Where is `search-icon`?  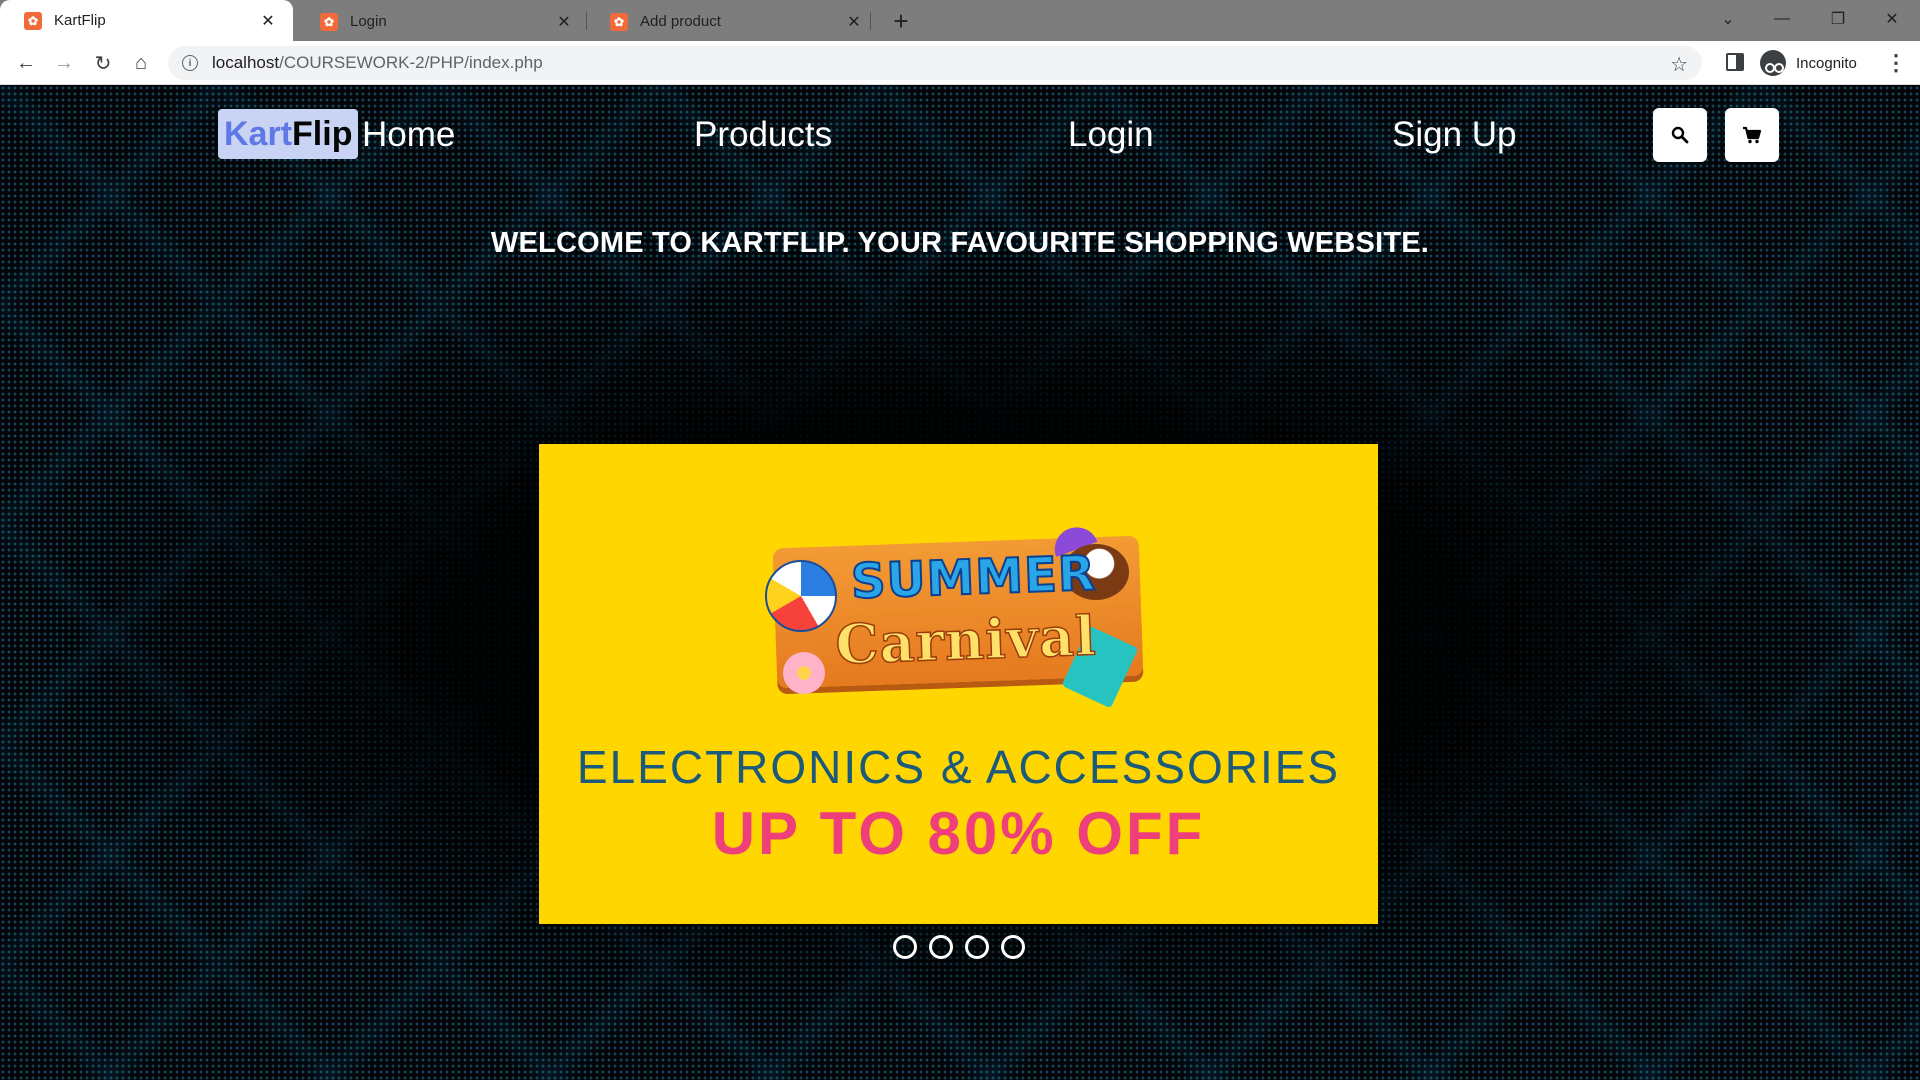 search-icon is located at coordinates (1680, 135).